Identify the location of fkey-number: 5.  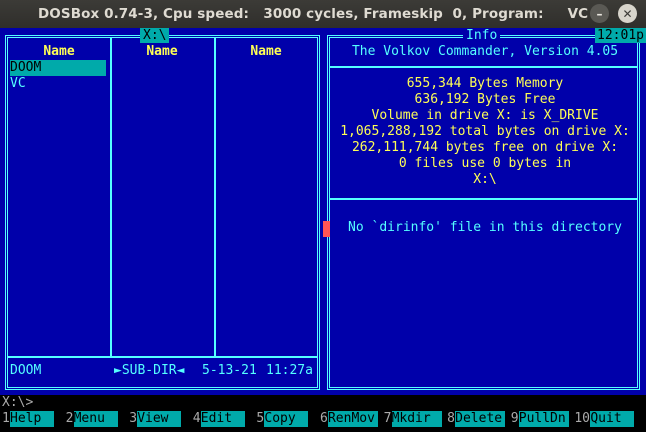
(260, 418).